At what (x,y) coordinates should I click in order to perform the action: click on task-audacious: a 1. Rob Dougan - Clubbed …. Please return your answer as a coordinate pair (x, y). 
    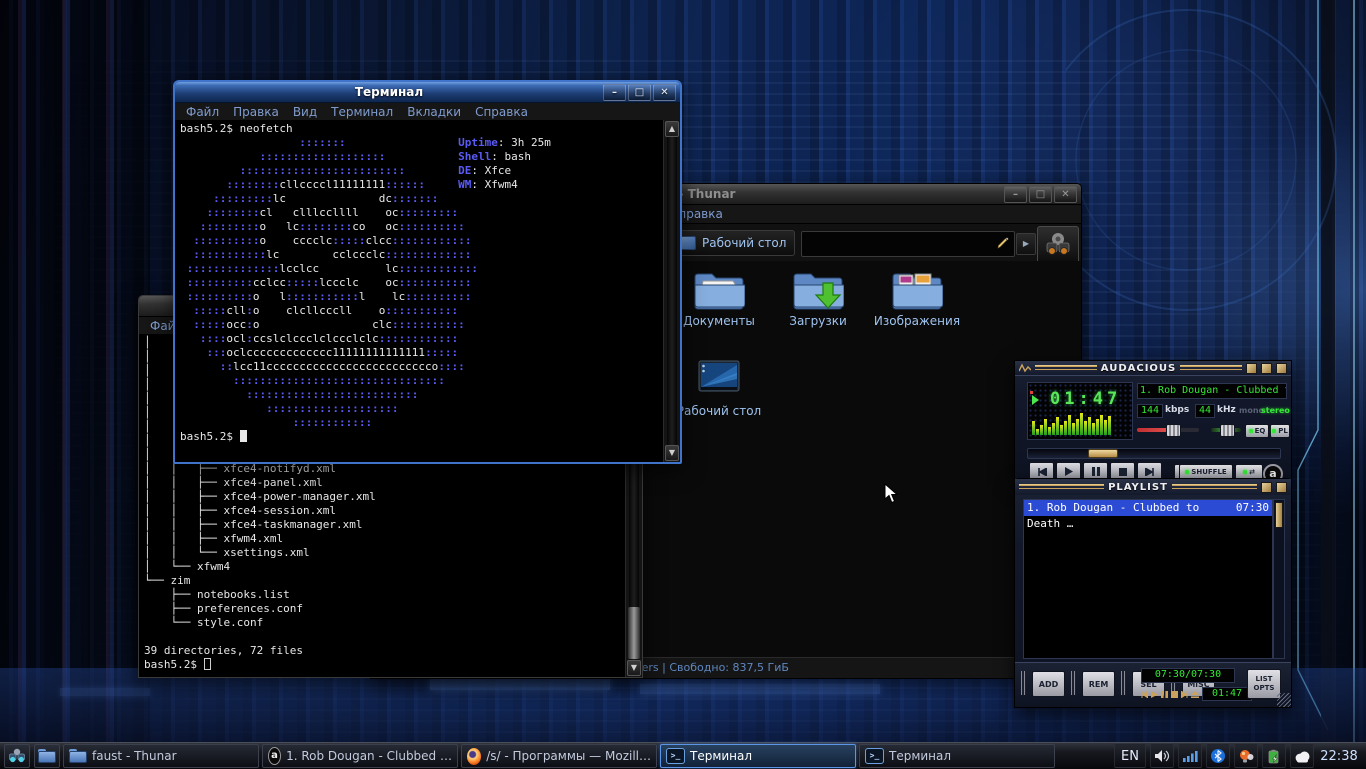
    Looking at the image, I should click on (360, 756).